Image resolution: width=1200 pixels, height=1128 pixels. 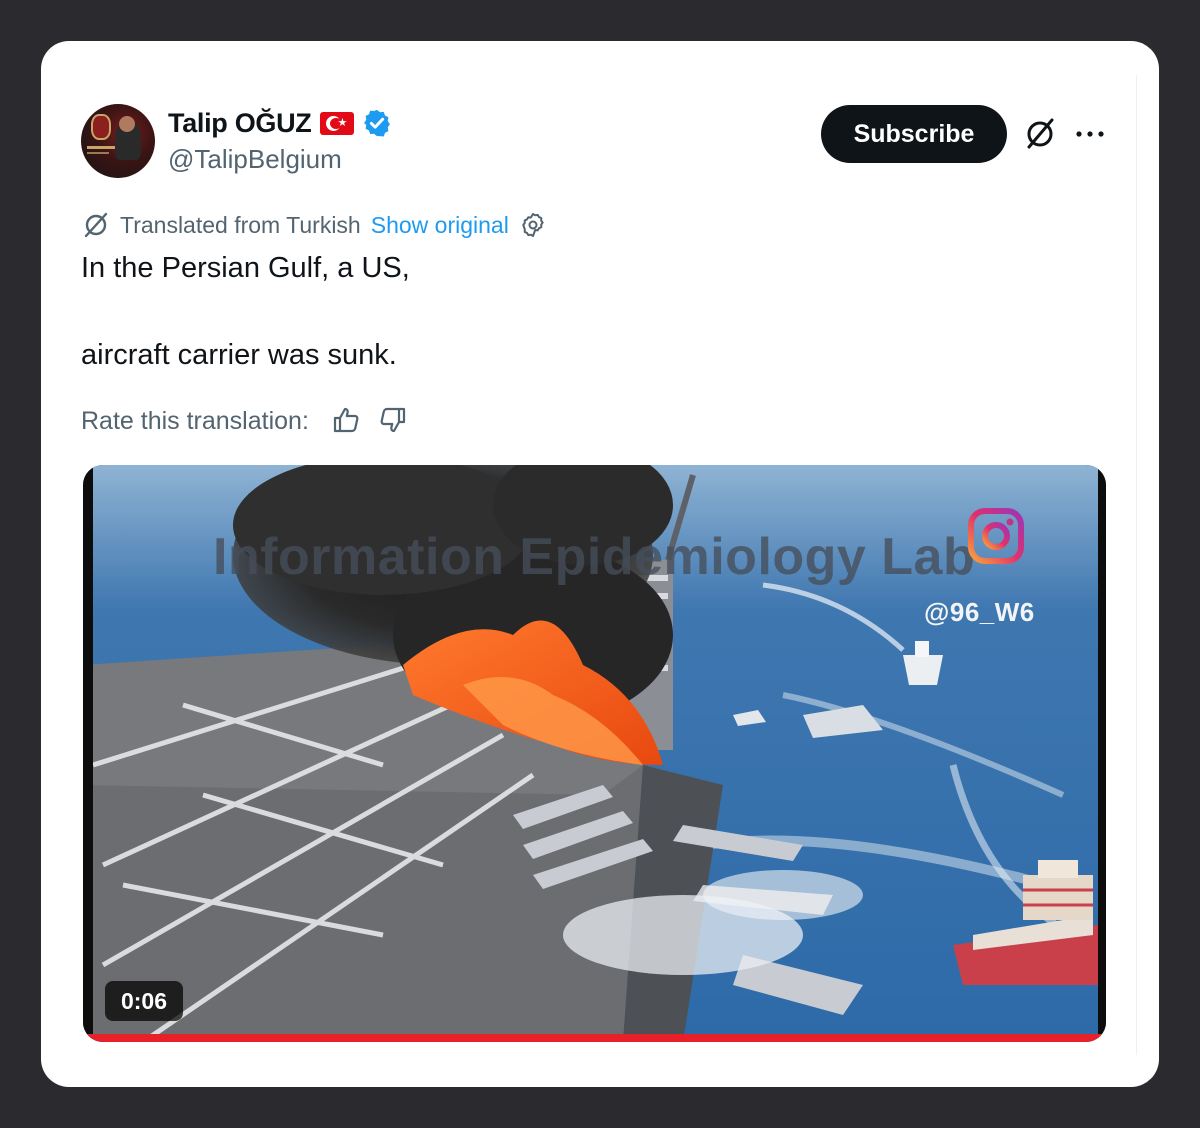 I want to click on avatar, so click(x=118, y=141).